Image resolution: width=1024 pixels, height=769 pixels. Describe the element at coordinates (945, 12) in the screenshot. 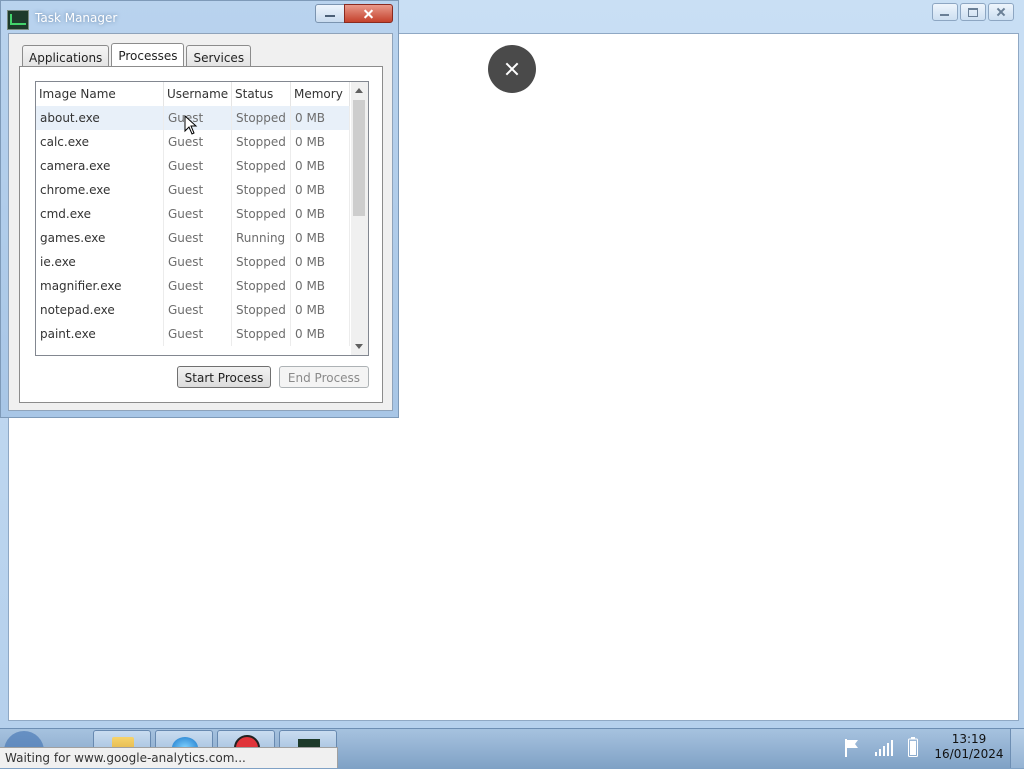

I see `minimize-icon` at that location.